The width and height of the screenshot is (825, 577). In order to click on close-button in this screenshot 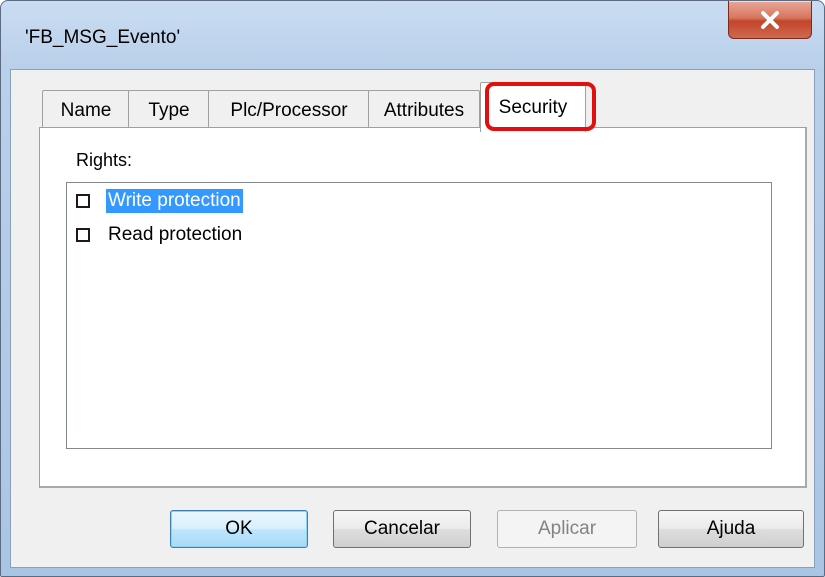, I will do `click(770, 20)`.